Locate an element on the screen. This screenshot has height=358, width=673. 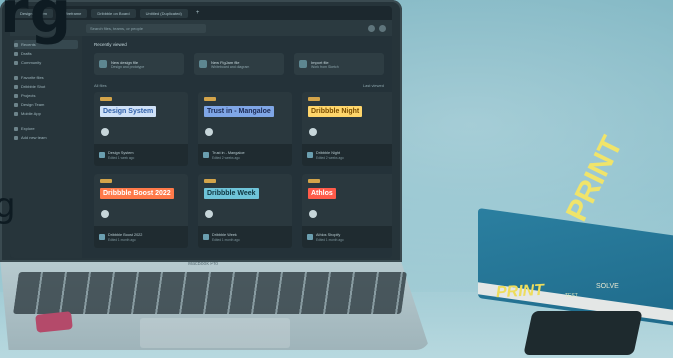
import-file-button: Import file Work from Sketch is located at coordinates (339, 64).